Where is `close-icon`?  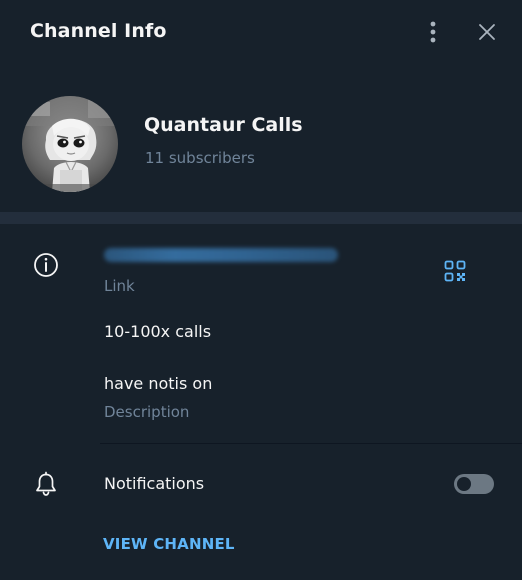
close-icon is located at coordinates (487, 32).